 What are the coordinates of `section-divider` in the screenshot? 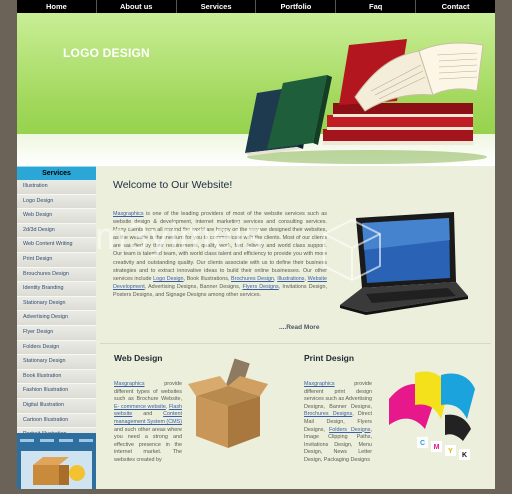 It's located at (295, 343).